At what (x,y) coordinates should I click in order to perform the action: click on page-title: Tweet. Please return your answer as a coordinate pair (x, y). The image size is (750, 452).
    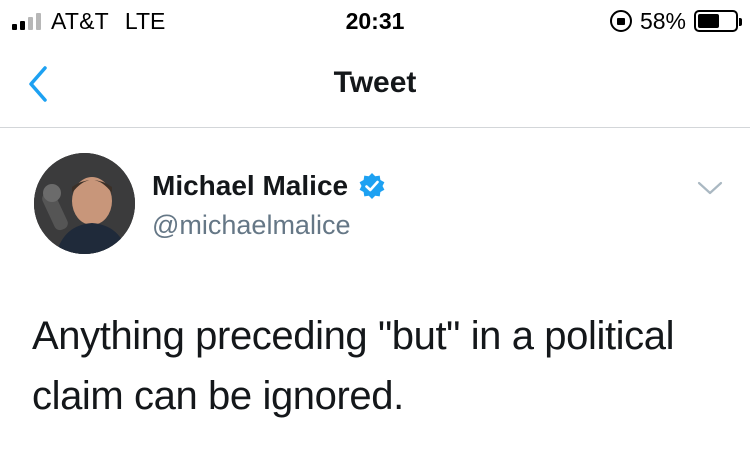
    Looking at the image, I should click on (375, 82).